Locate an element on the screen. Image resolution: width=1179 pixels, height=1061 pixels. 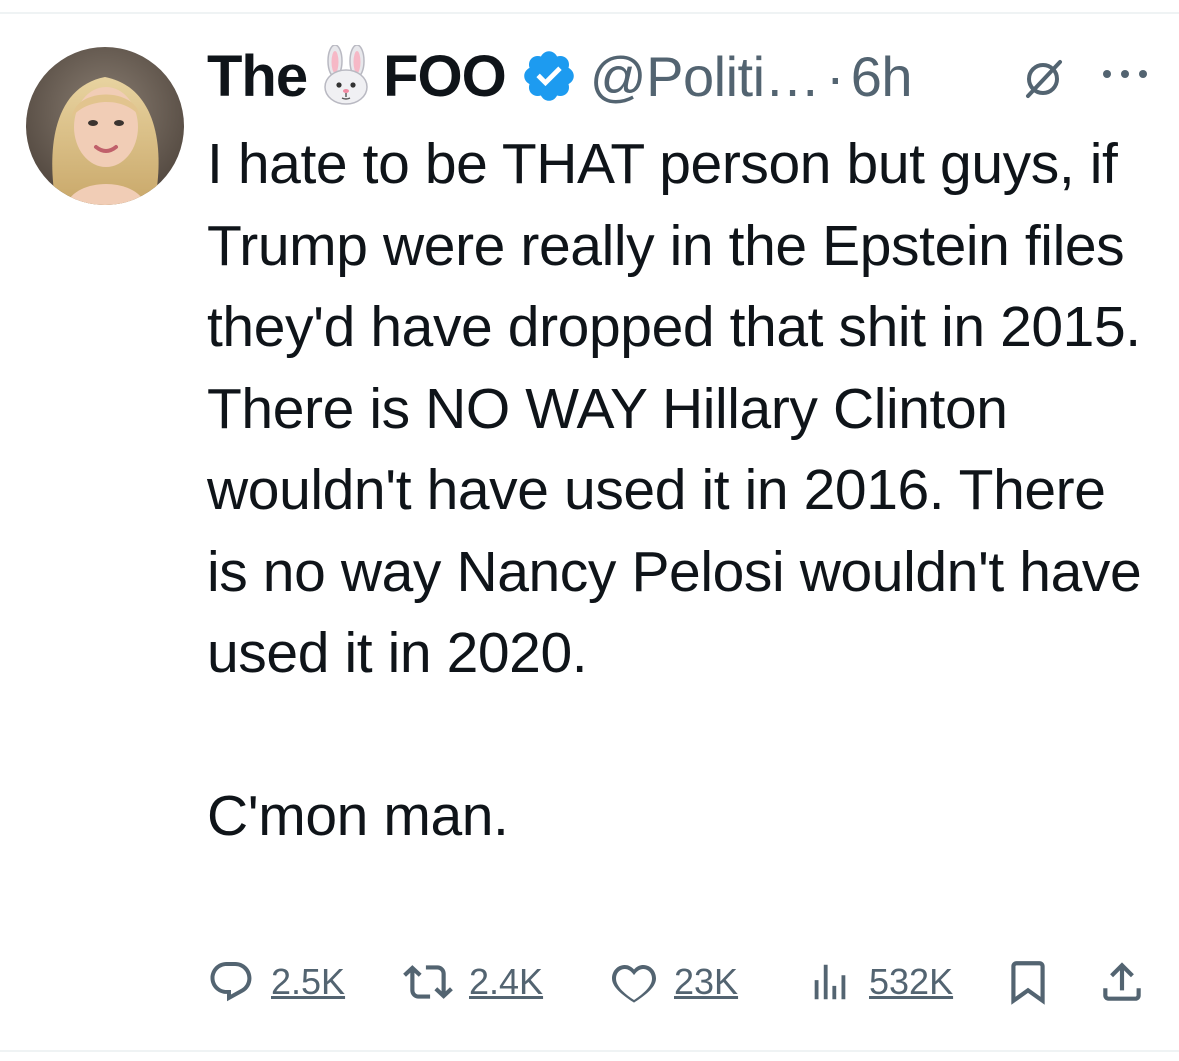
action-bar: 2.5K 2.4K 23K 532K is located at coordinates (677, 982).